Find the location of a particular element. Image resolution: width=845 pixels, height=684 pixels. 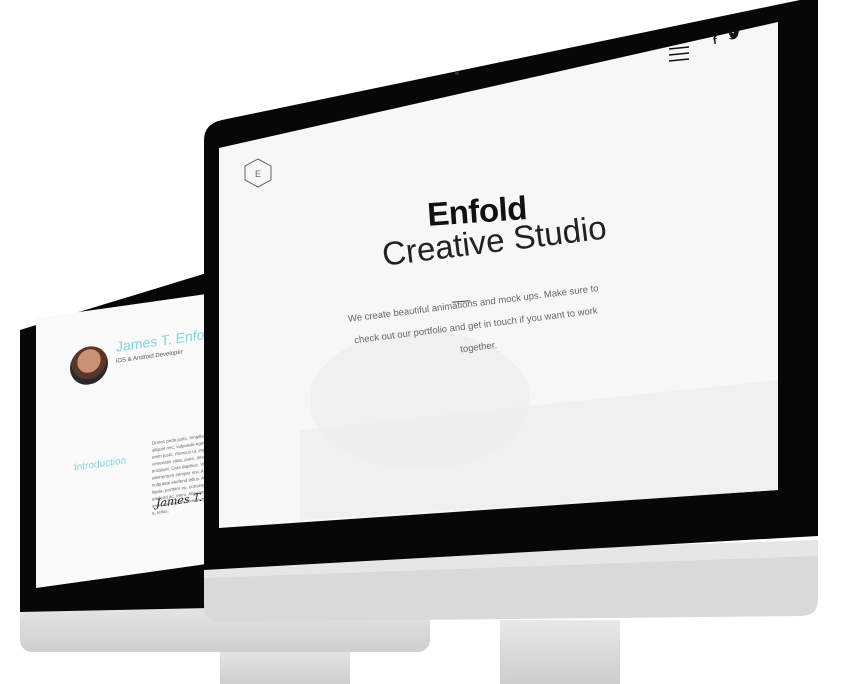

hamburger-menu-icon is located at coordinates (679, 53).